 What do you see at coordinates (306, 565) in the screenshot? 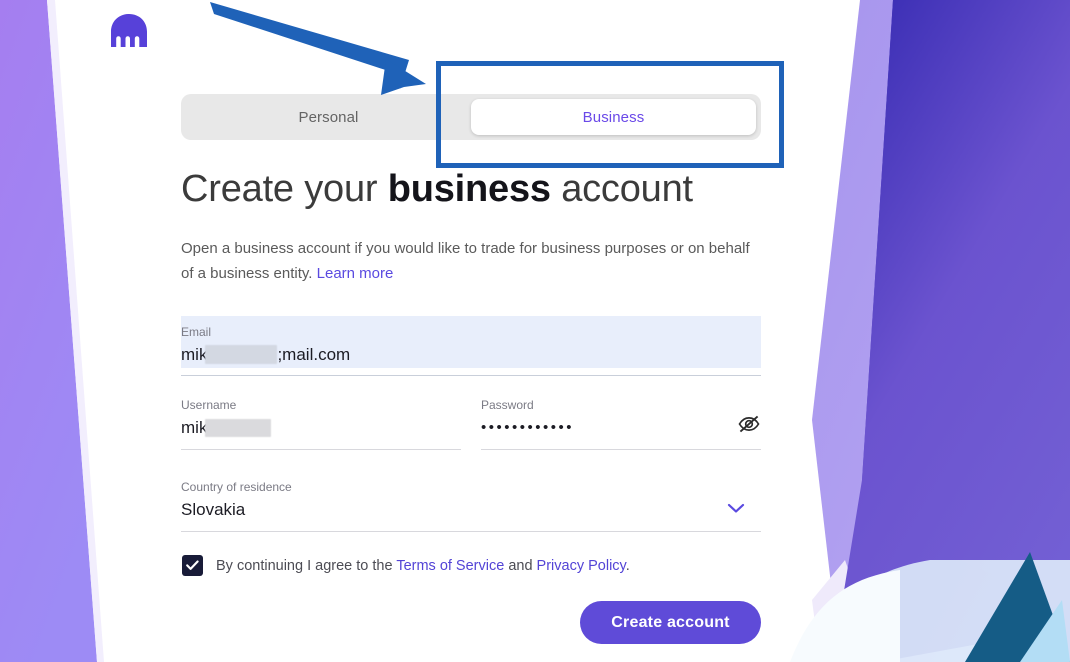
I see `terms-text-before: By continuing I agree to the` at bounding box center [306, 565].